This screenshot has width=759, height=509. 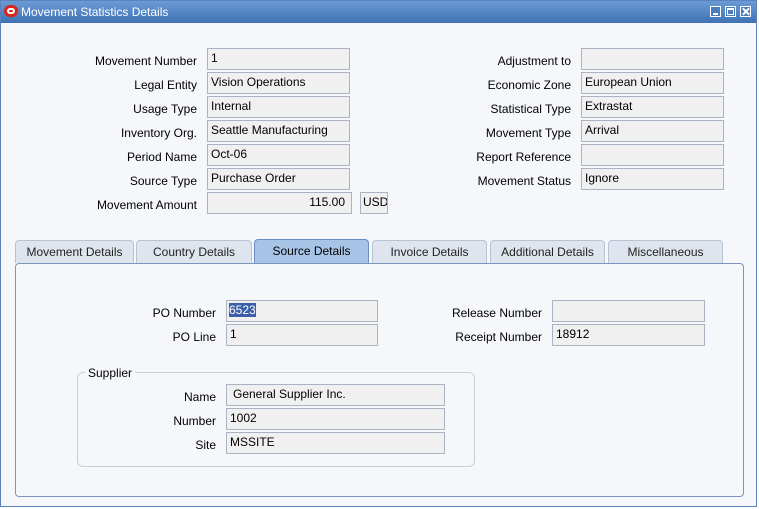 What do you see at coordinates (524, 181) in the screenshot?
I see `movement-status-label: Movement Status` at bounding box center [524, 181].